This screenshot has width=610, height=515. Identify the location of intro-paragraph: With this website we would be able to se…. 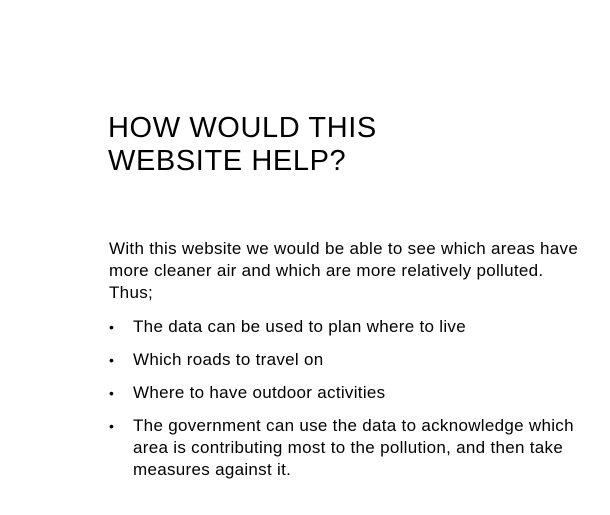
(344, 270).